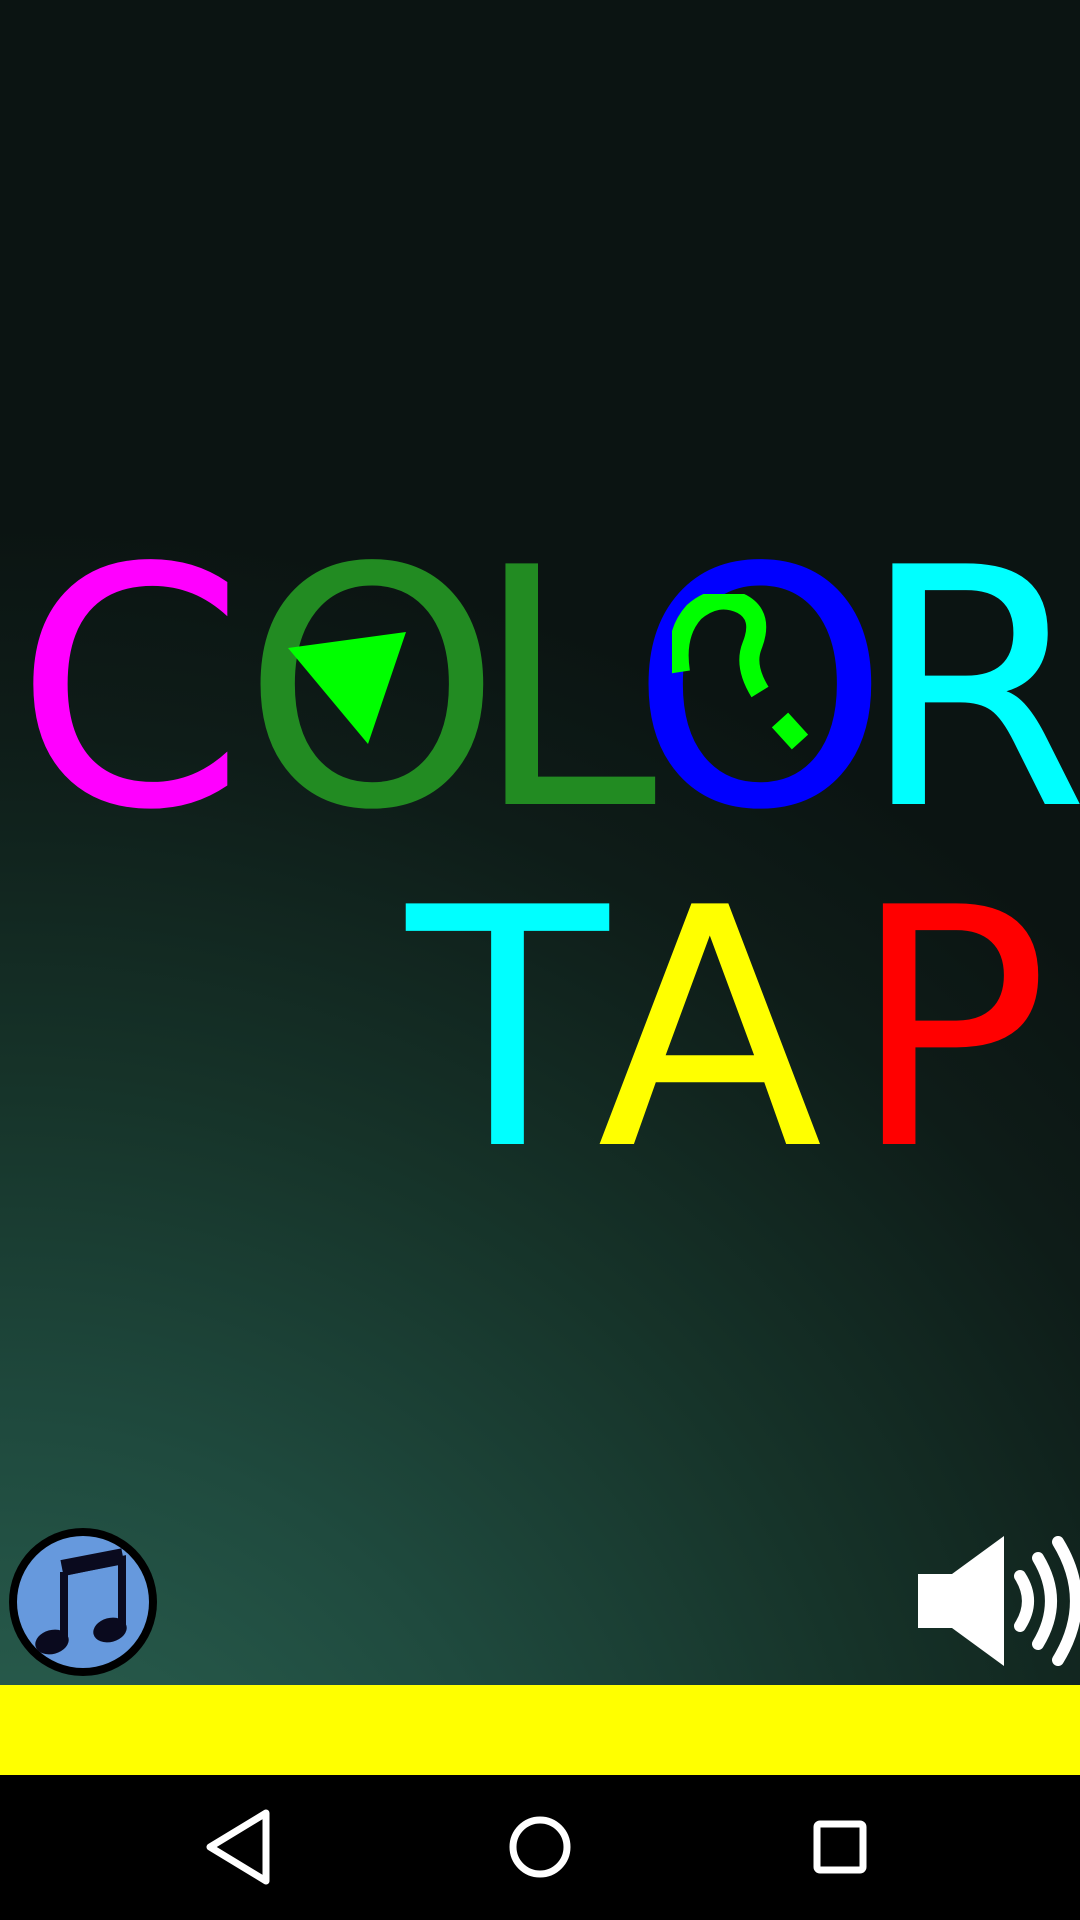 Image resolution: width=1080 pixels, height=1920 pixels. I want to click on sound-toggle-button, so click(997, 1601).